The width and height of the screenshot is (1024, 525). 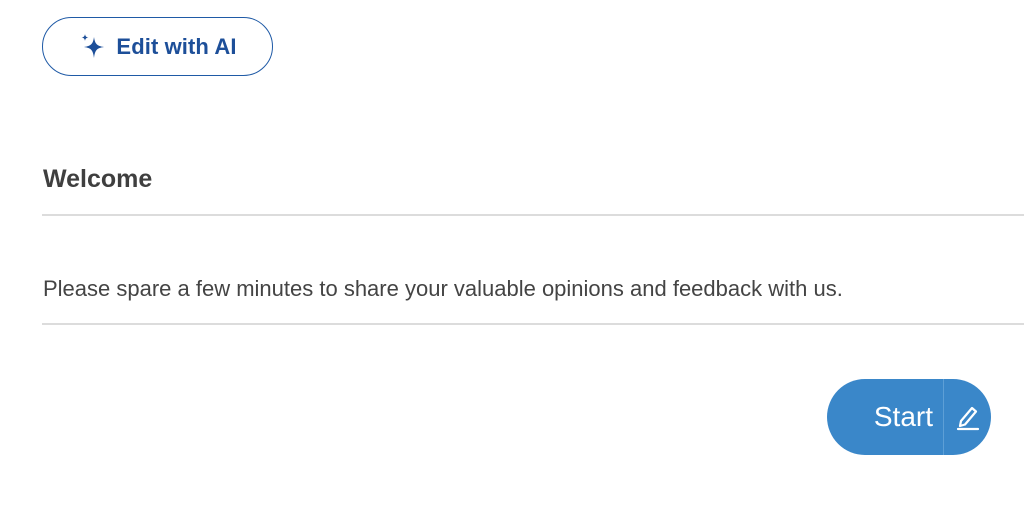 I want to click on sparkle-icon, so click(x=93, y=47).